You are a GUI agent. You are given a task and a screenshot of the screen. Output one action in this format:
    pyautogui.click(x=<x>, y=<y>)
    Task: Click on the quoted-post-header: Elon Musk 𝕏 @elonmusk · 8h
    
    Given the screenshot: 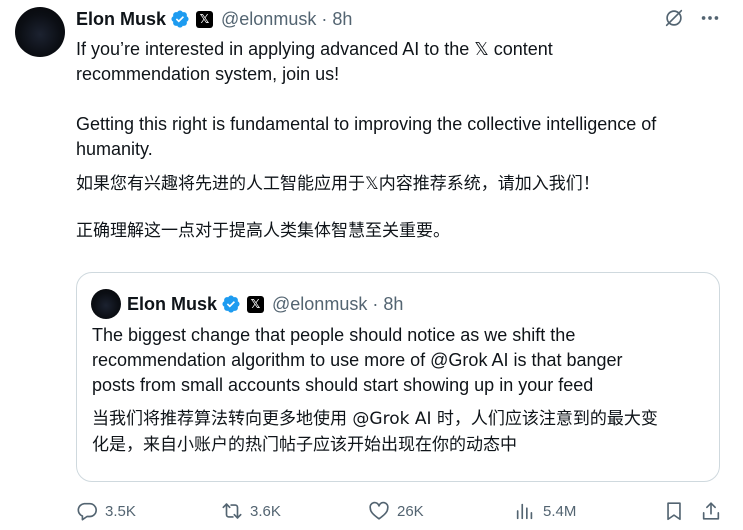 What is the action you would take?
    pyautogui.click(x=247, y=304)
    